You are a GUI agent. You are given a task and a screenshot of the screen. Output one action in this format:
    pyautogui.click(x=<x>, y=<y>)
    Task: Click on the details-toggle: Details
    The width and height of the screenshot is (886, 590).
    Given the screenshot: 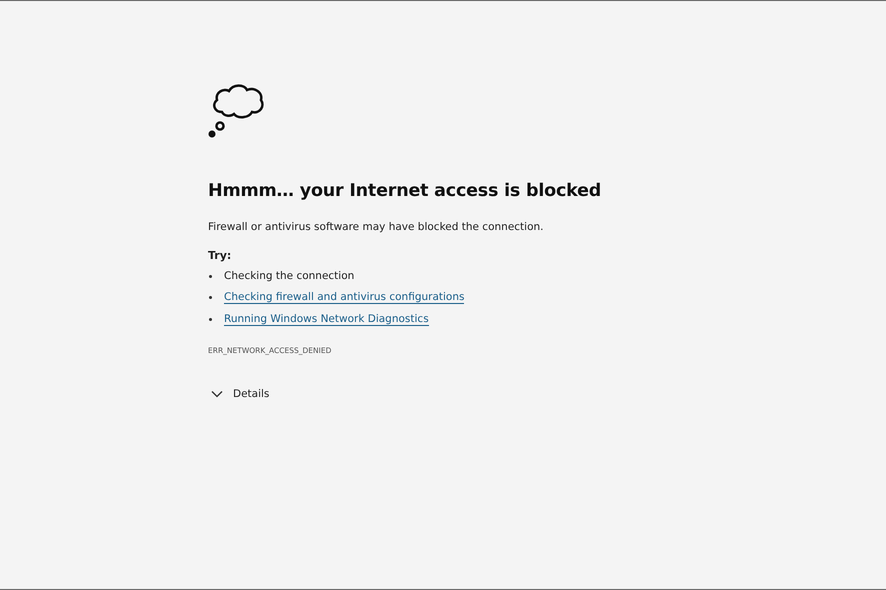 What is the action you would take?
    pyautogui.click(x=239, y=394)
    